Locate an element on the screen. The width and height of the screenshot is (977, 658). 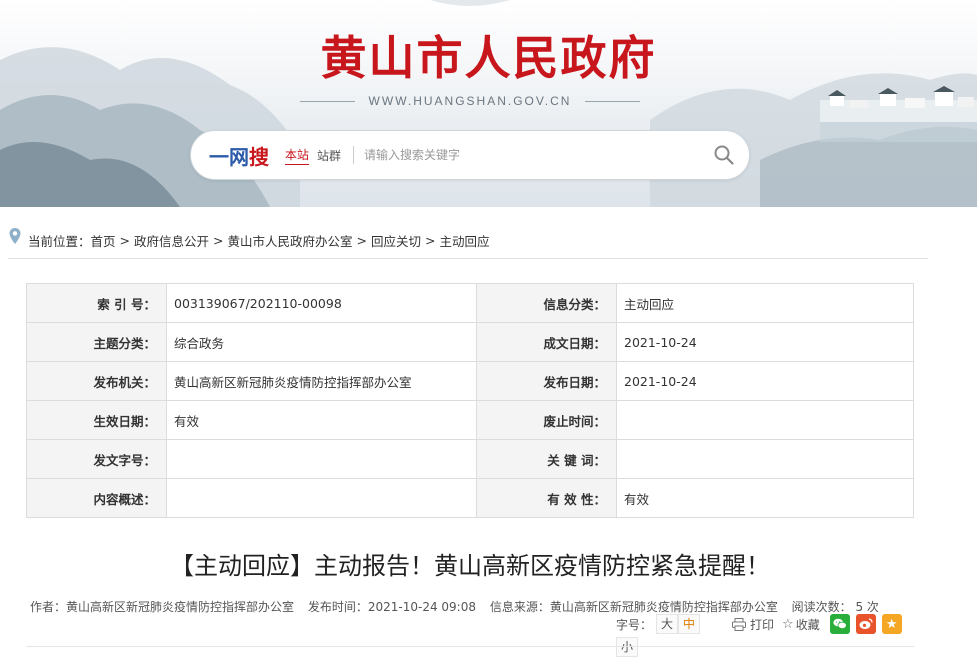
breadcrumb-item-active-response: 主动回应 is located at coordinates (465, 240).